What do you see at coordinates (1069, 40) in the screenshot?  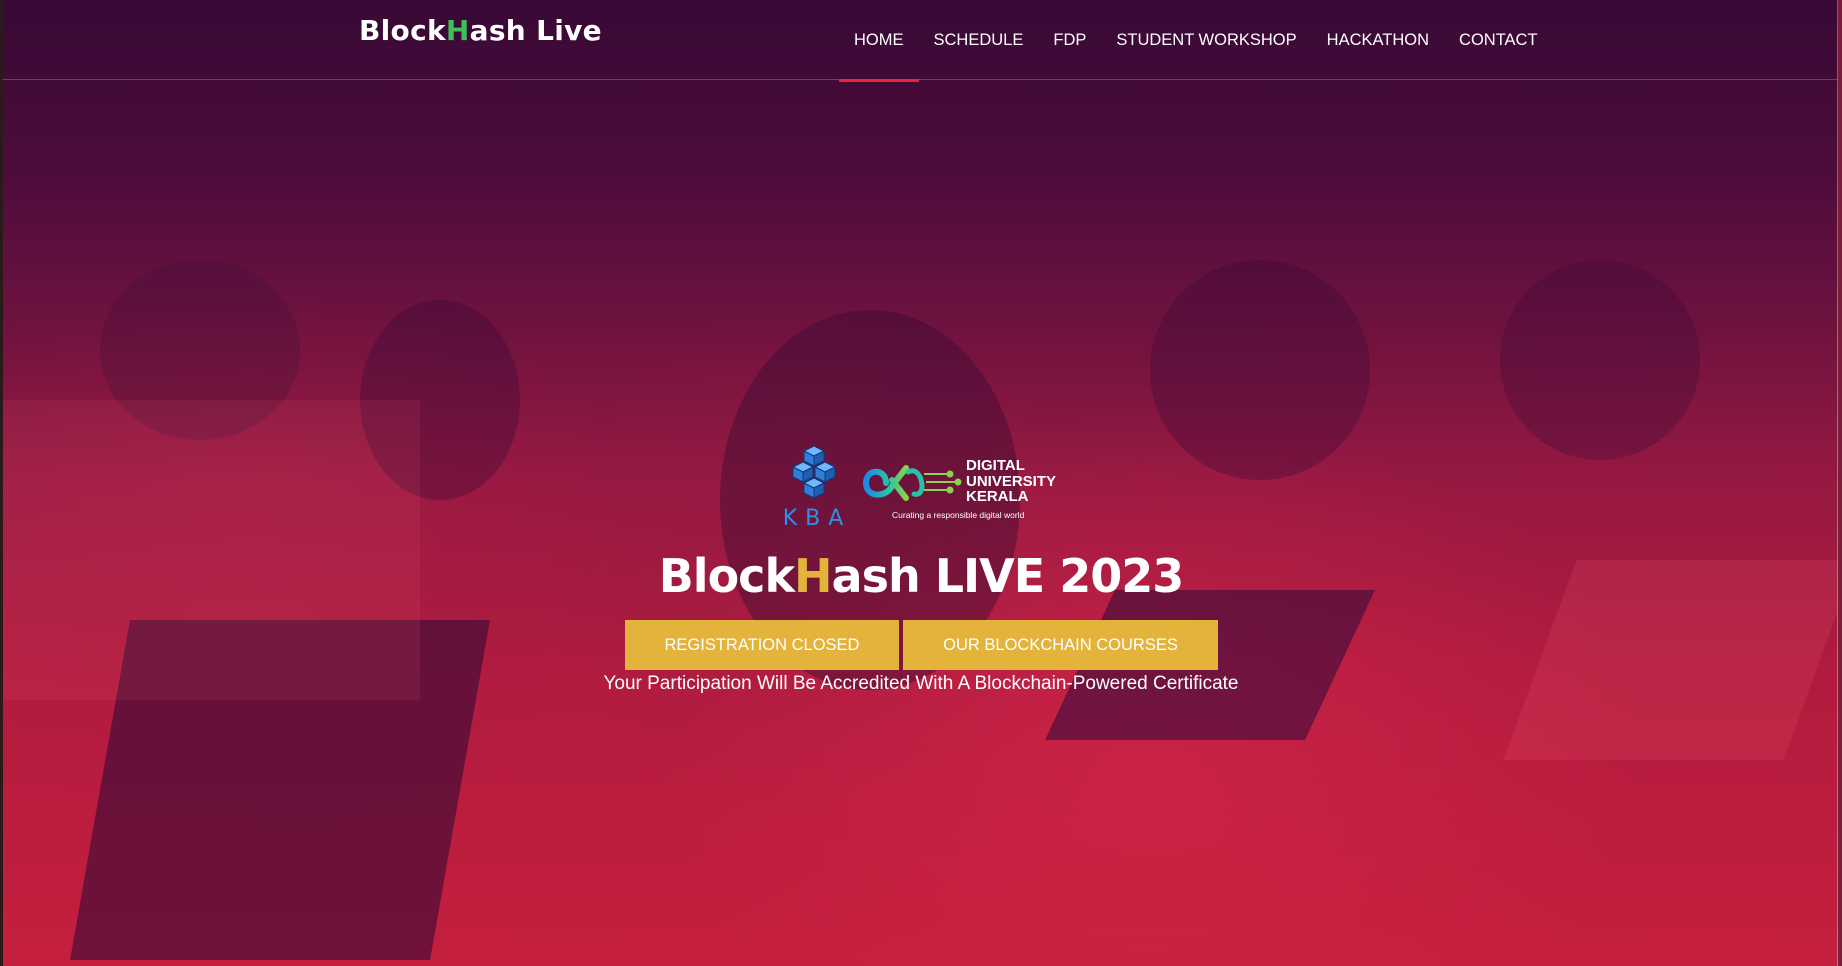 I see `nav-item-fdp: FDP` at bounding box center [1069, 40].